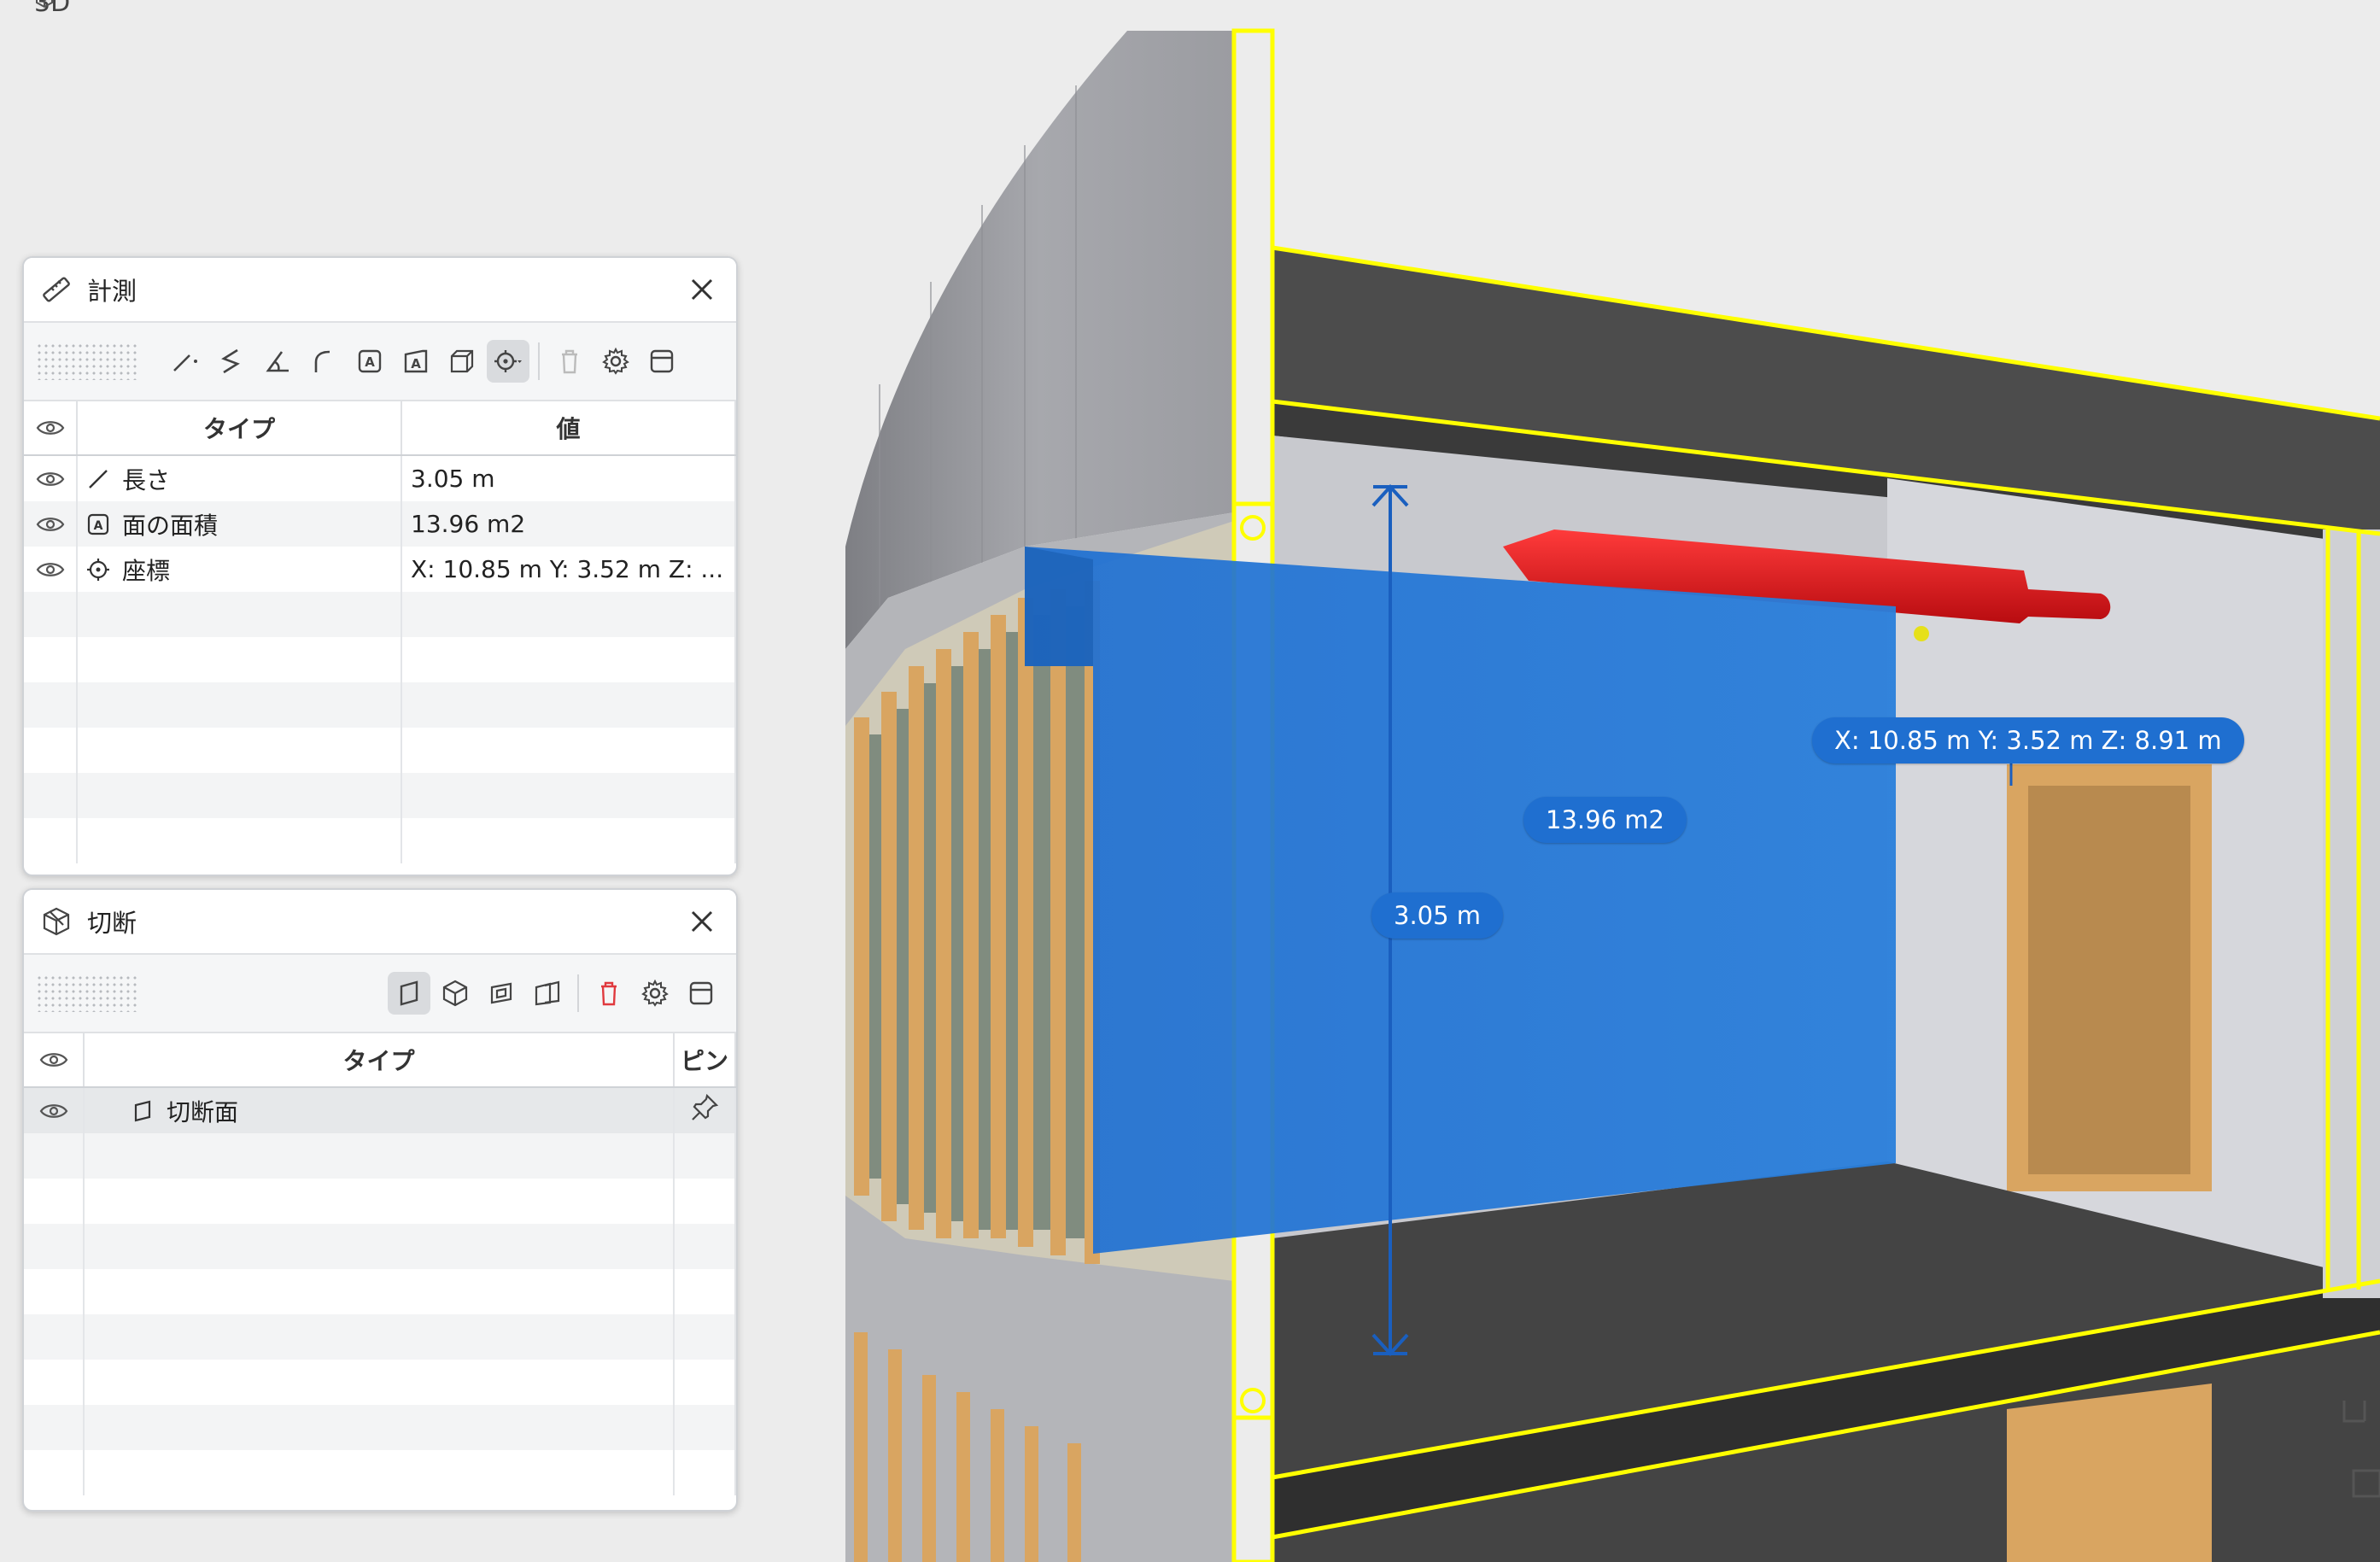  Describe the element at coordinates (203, 1112) in the screenshot. I see `row-type: 切断面` at that location.